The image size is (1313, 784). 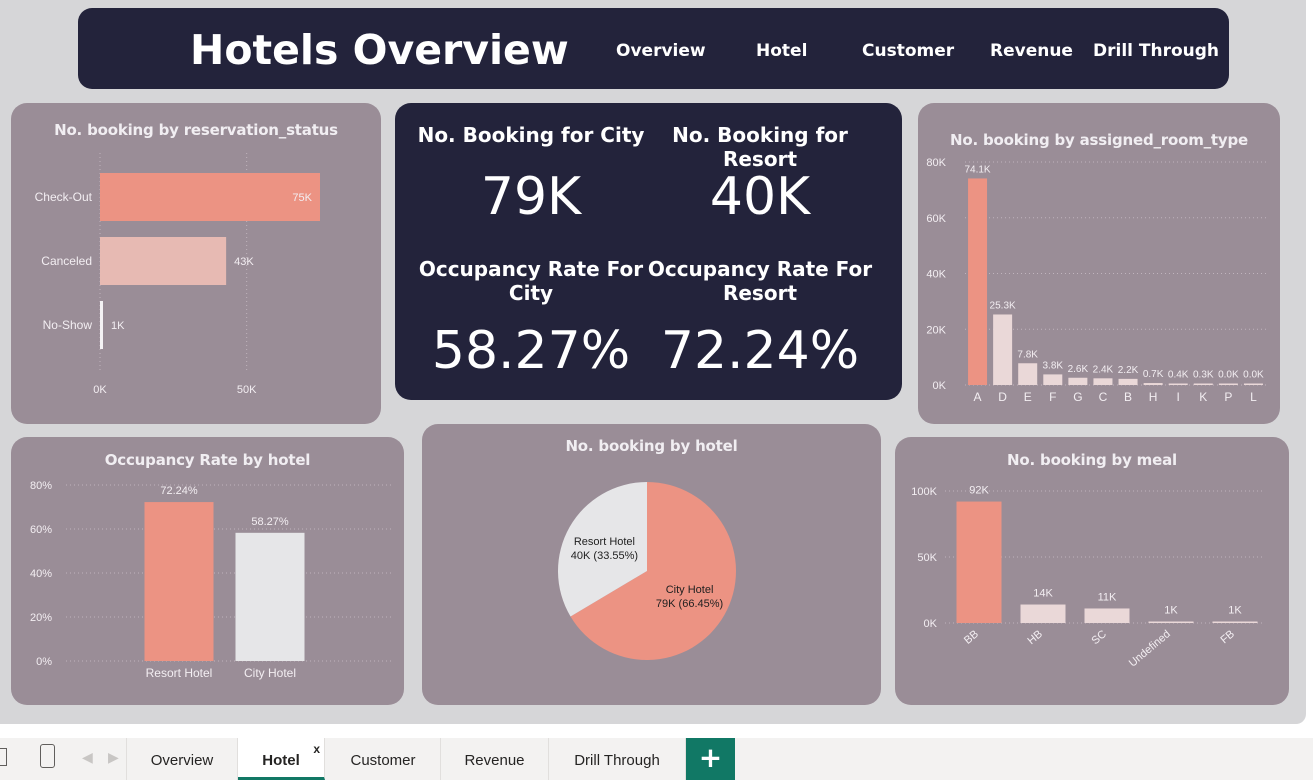 What do you see at coordinates (270, 522) in the screenshot?
I see `data-label: 58.27%` at bounding box center [270, 522].